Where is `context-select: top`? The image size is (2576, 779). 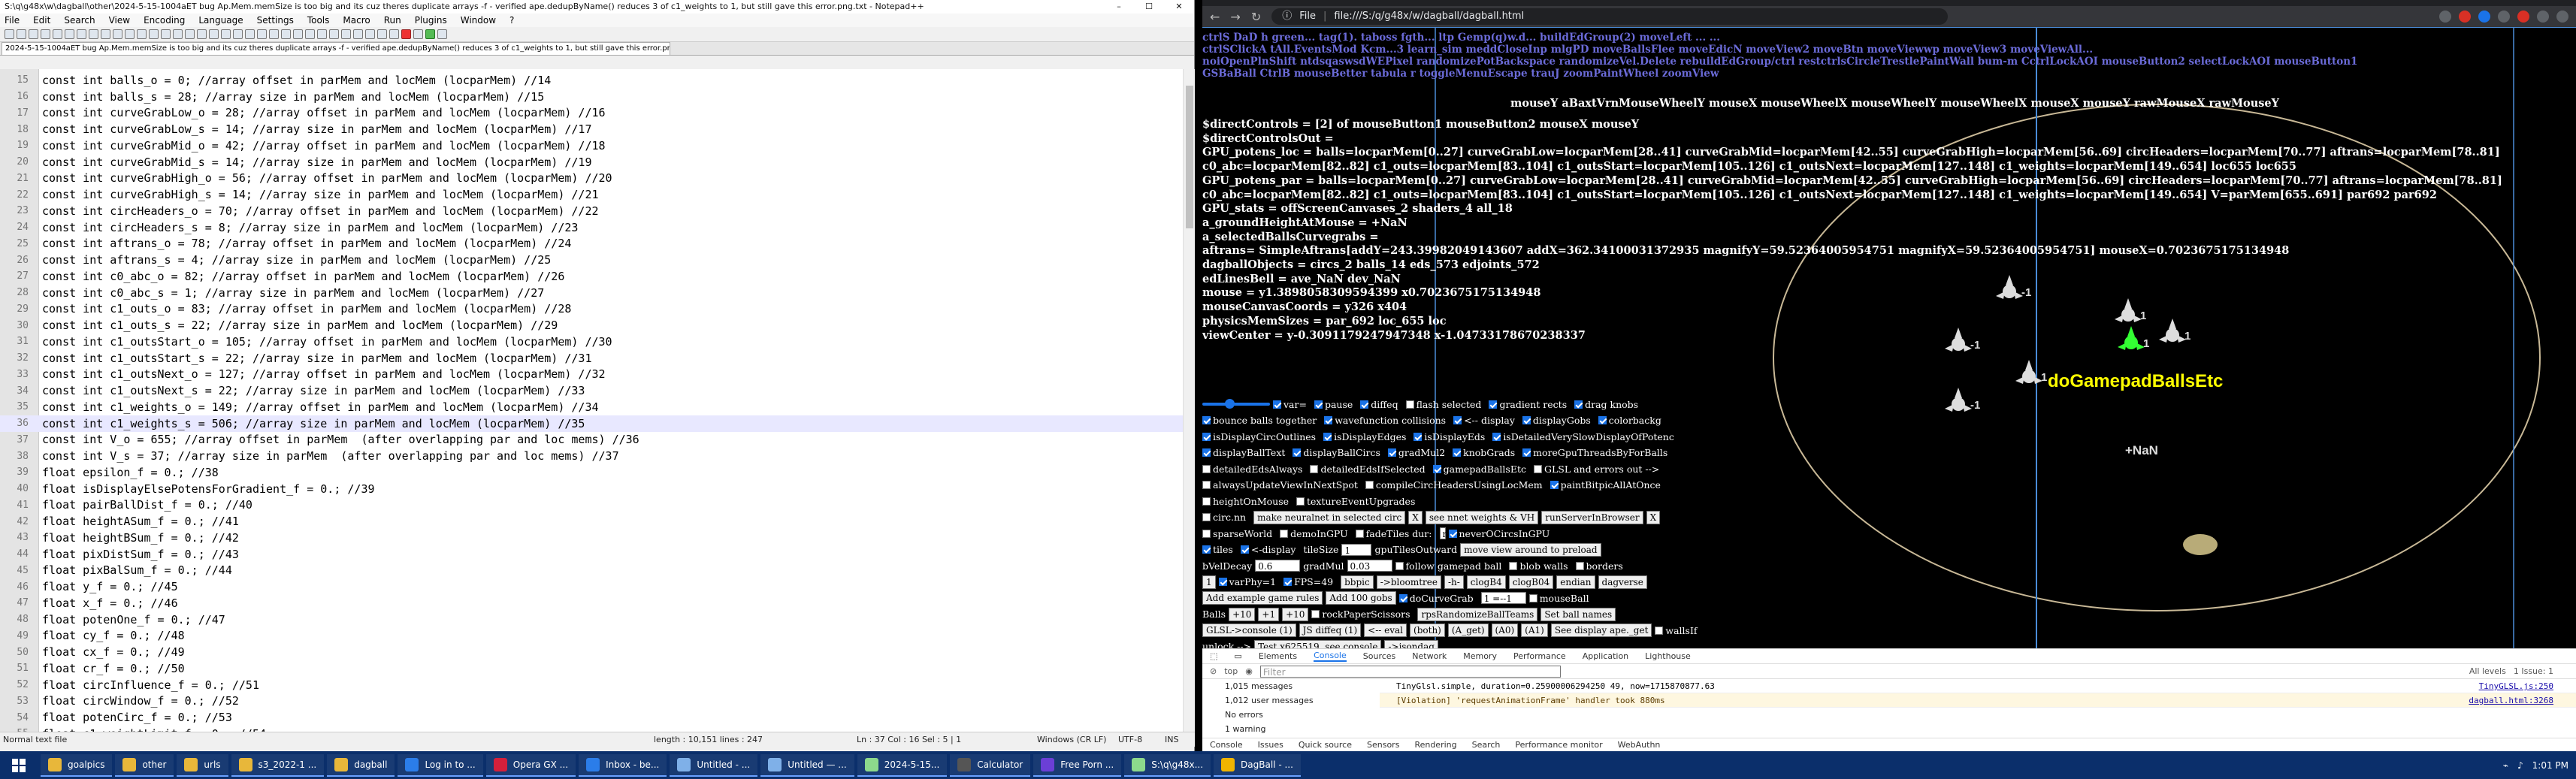
context-select: top is located at coordinates (1231, 671).